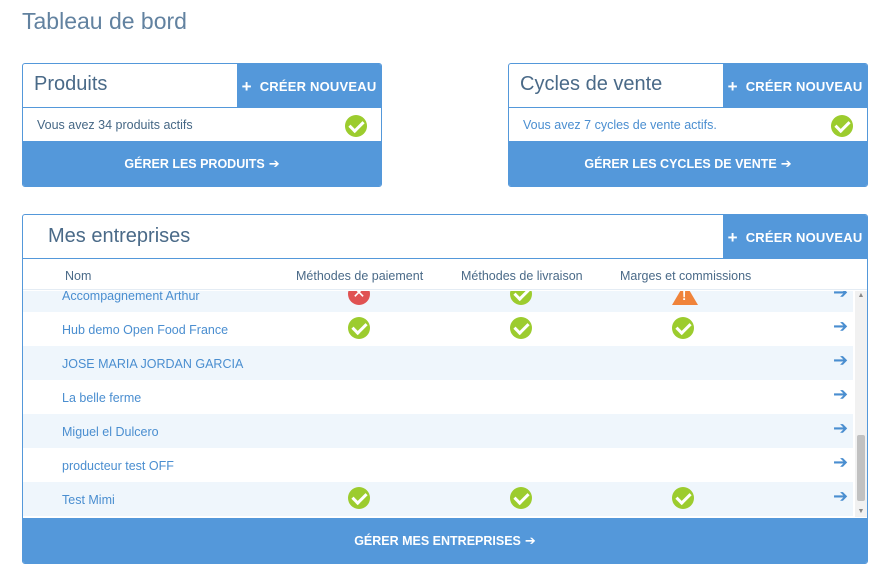 This screenshot has width=881, height=587. I want to click on enterprises-scrollbar: ▲ ▼, so click(861, 404).